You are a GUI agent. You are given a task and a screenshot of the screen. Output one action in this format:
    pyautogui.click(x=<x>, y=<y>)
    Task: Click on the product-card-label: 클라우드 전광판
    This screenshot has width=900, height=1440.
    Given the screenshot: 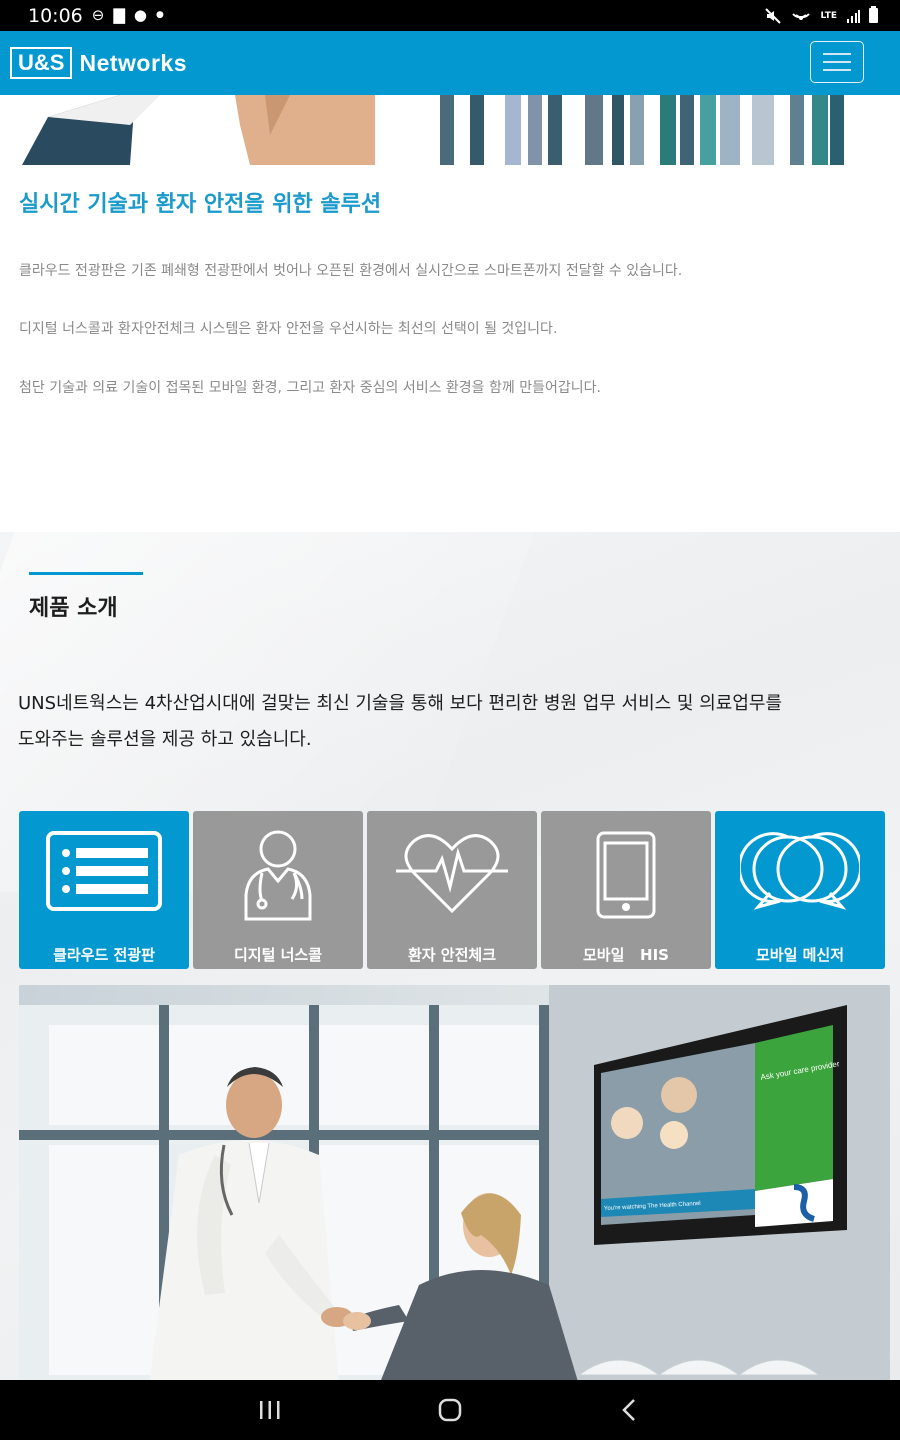 What is the action you would take?
    pyautogui.click(x=104, y=955)
    